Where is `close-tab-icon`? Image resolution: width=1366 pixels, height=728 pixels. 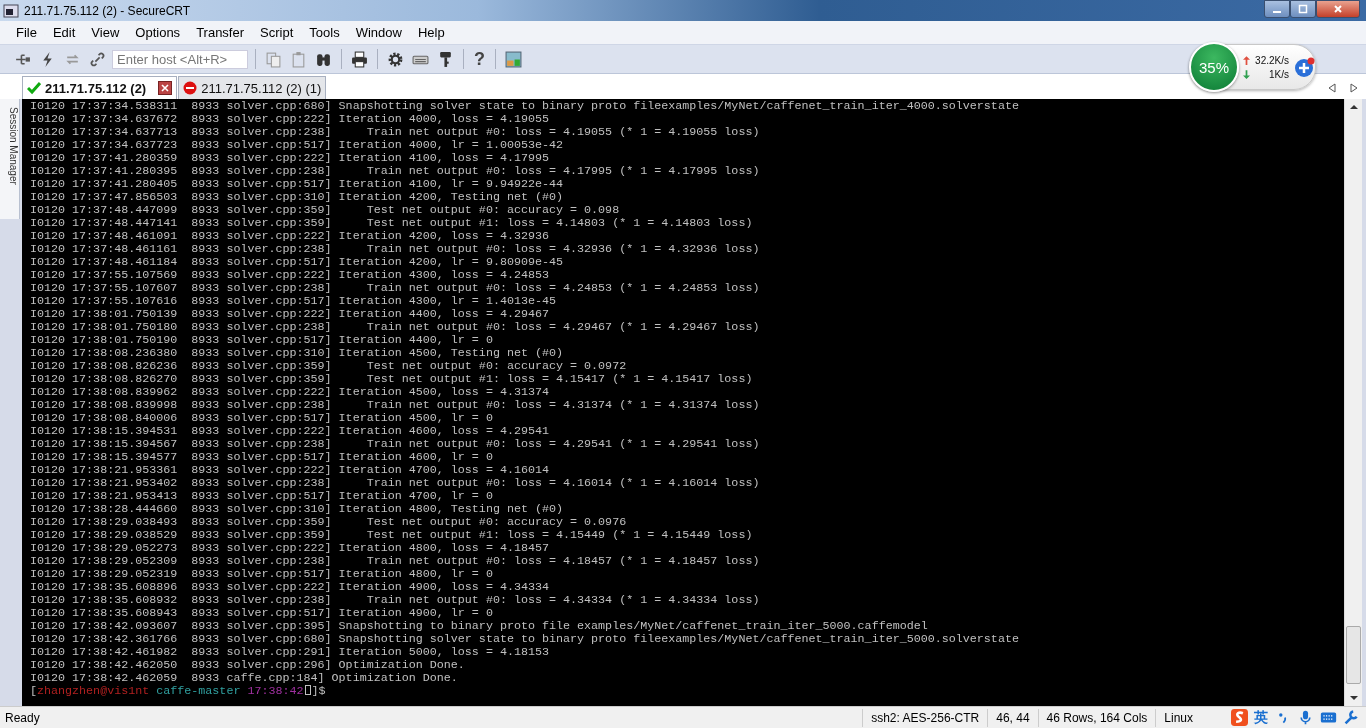
close-tab-icon is located at coordinates (165, 88).